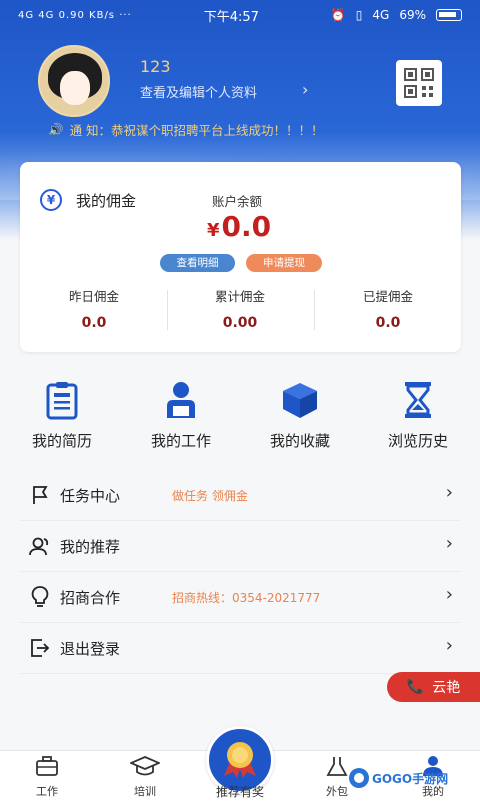 The width and height of the screenshot is (480, 801). I want to click on alarm-icon: ⏰, so click(338, 15).